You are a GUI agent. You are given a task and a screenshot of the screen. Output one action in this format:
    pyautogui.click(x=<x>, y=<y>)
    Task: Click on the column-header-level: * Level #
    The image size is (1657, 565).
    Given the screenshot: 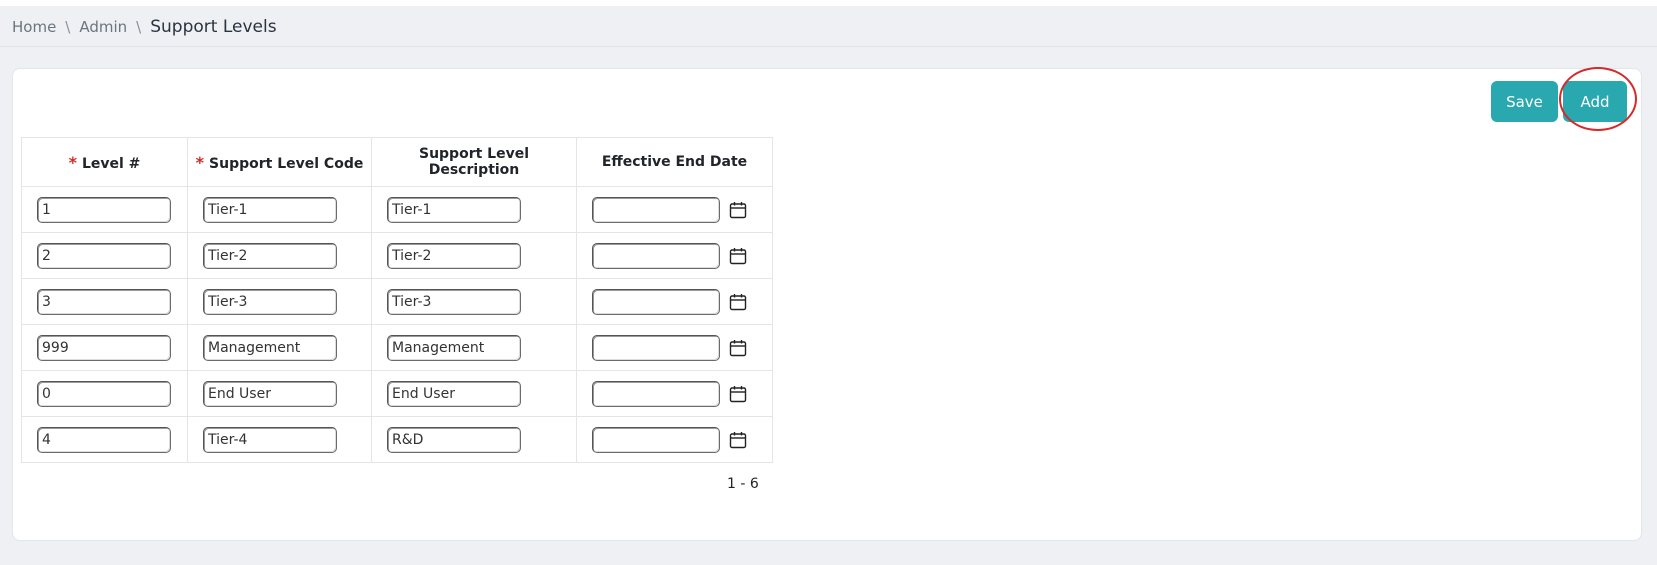 What is the action you would take?
    pyautogui.click(x=104, y=162)
    